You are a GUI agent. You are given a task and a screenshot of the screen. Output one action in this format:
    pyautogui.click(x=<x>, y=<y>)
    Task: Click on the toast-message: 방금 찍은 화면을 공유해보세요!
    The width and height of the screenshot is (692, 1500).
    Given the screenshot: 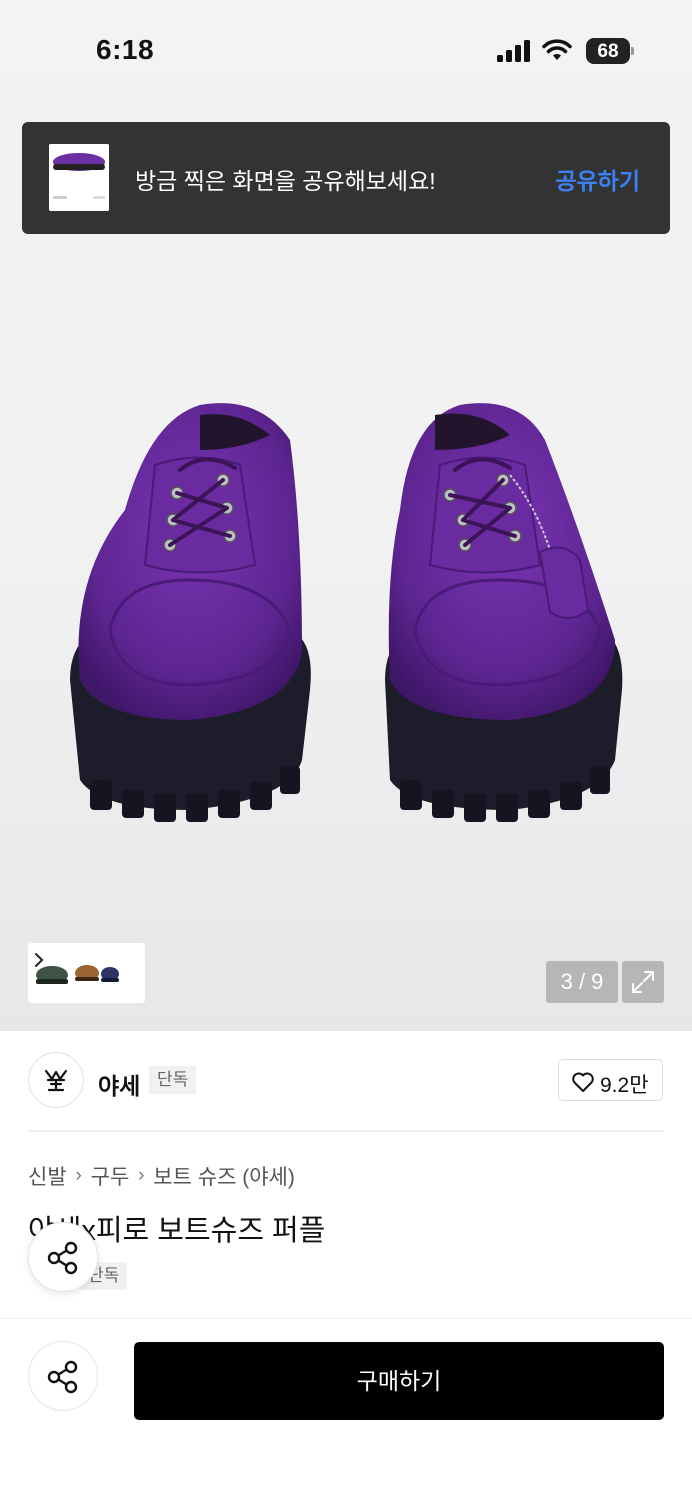 What is the action you would take?
    pyautogui.click(x=285, y=181)
    